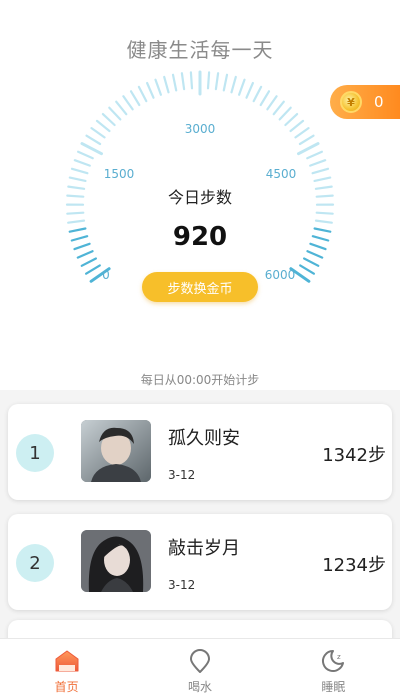 This screenshot has height=700, width=400. Describe the element at coordinates (280, 275) in the screenshot. I see `gauge-tick-label: 6000` at that location.